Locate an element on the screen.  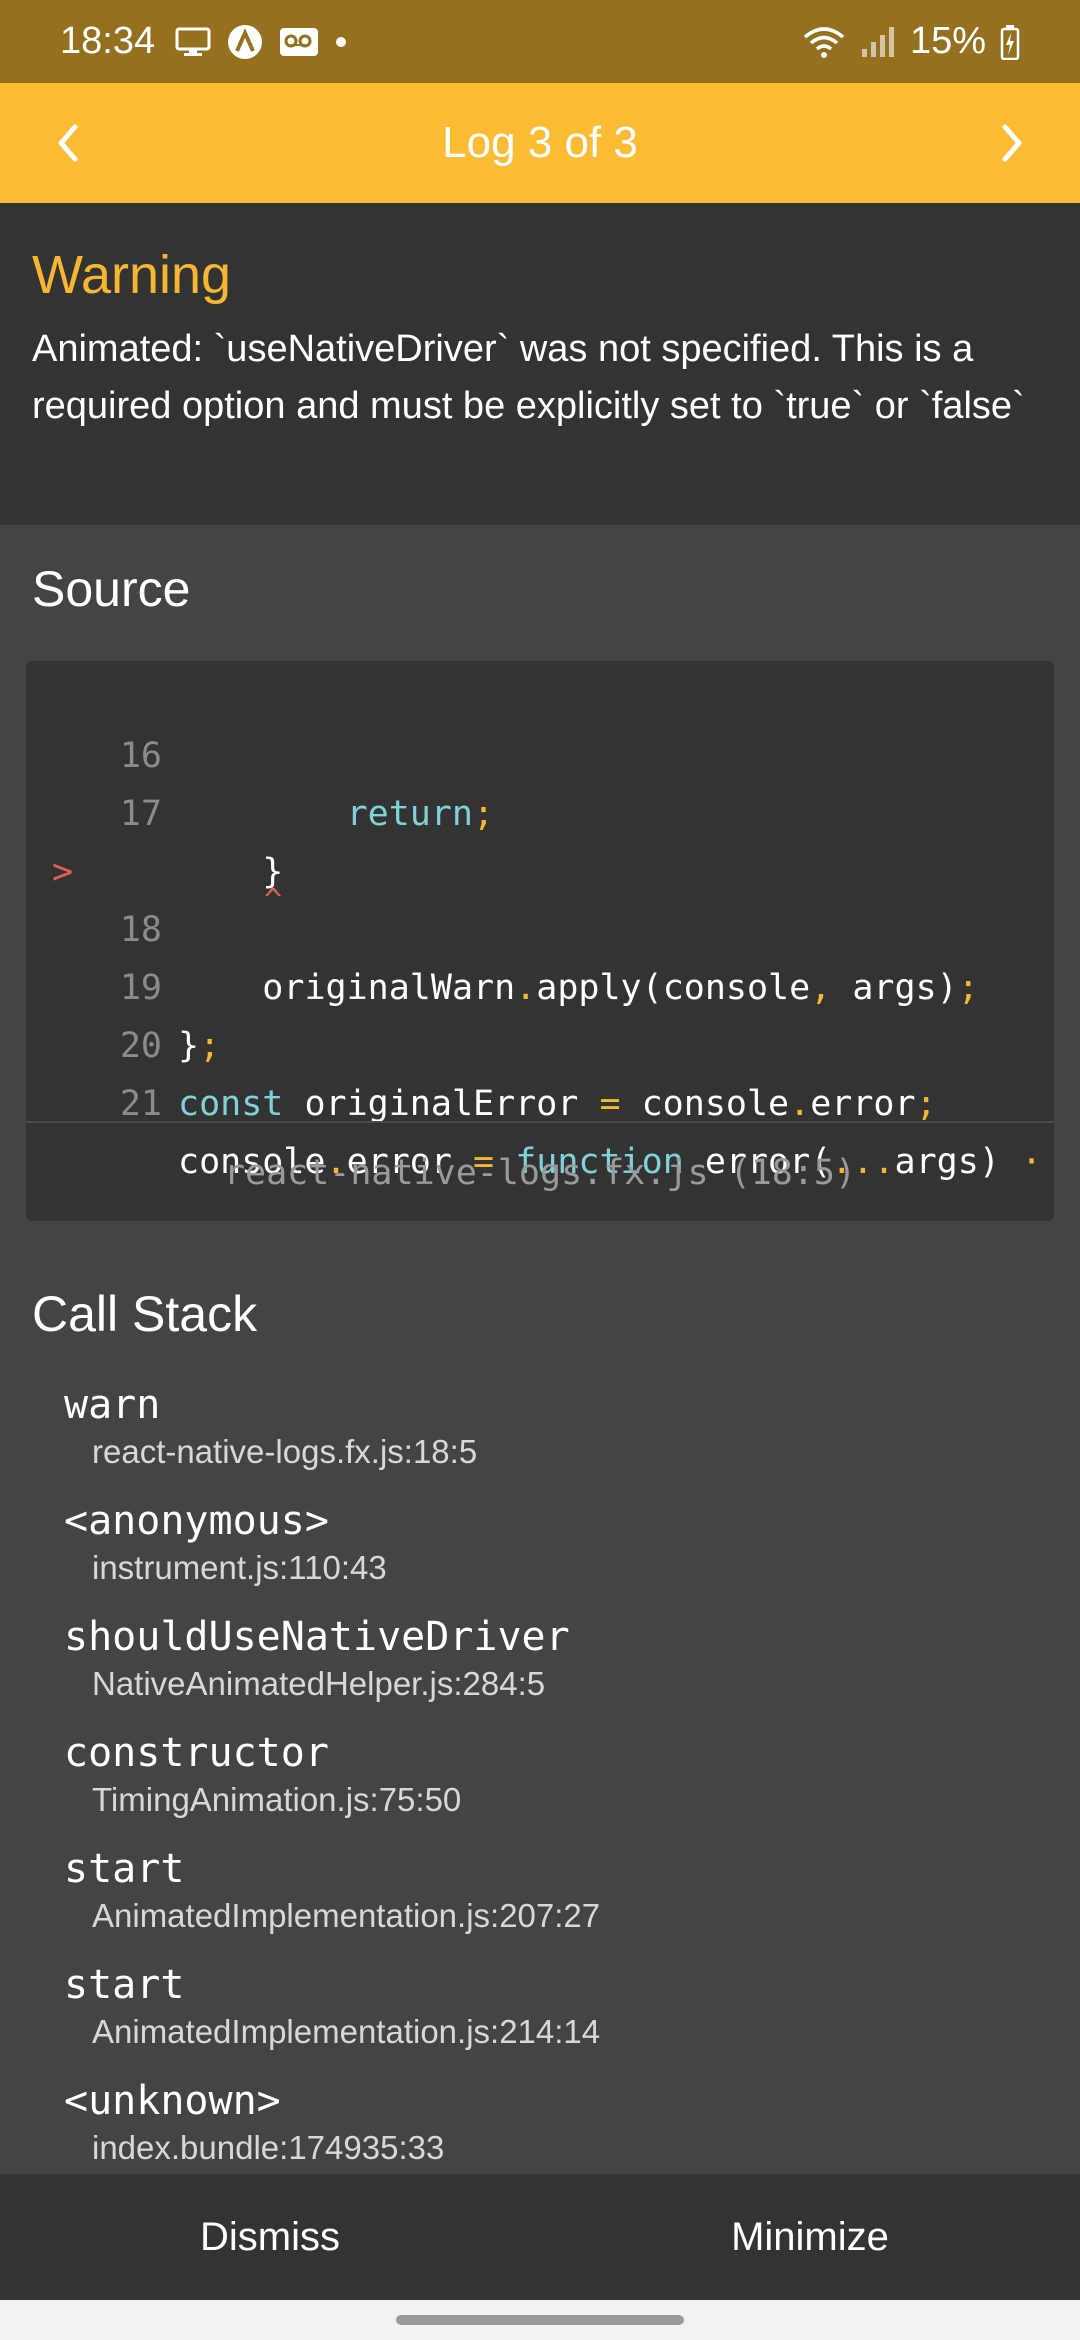
stack-frame-location: react-native-logs.fx.js:18:5 is located at coordinates (285, 1451).